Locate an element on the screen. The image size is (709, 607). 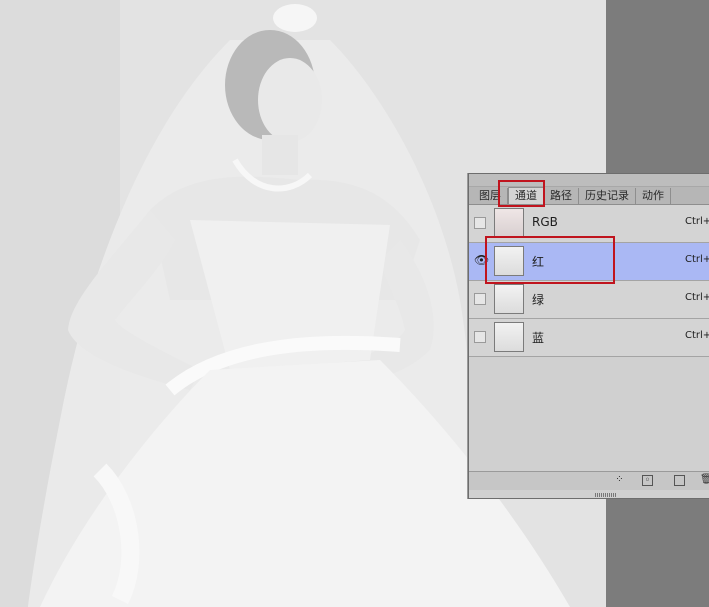
channel-shortcut: Ctrl+2 is located at coordinates (697, 221).